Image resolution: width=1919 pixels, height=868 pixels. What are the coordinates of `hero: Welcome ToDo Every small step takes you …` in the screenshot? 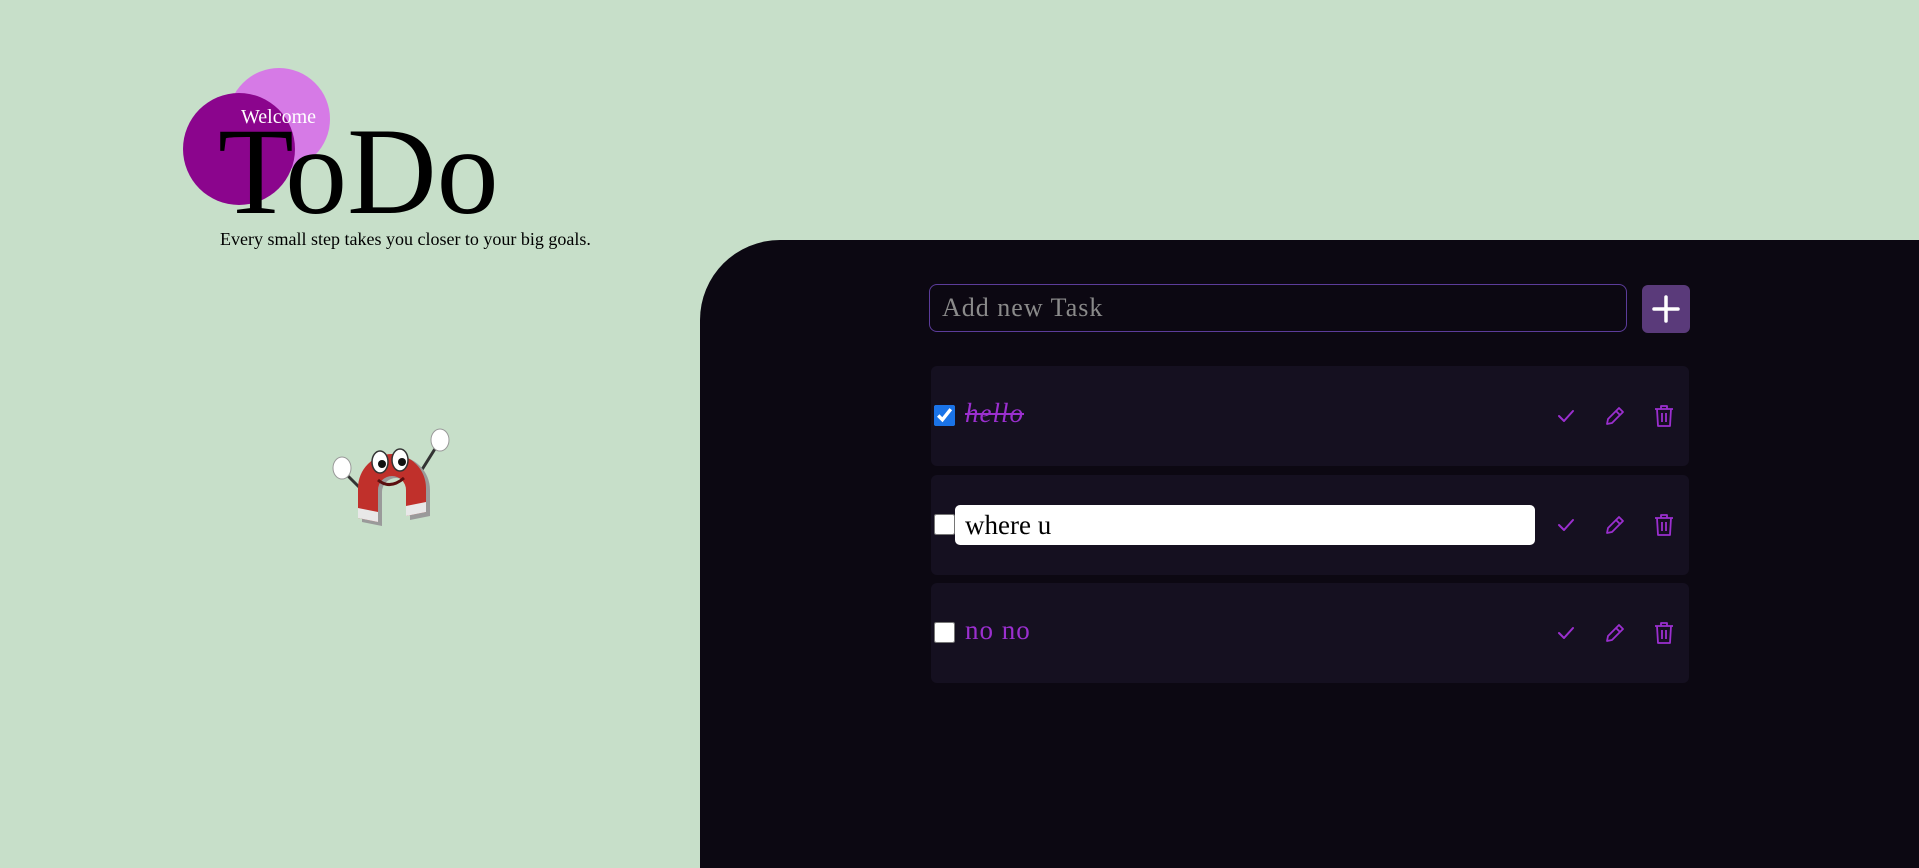 It's located at (350, 150).